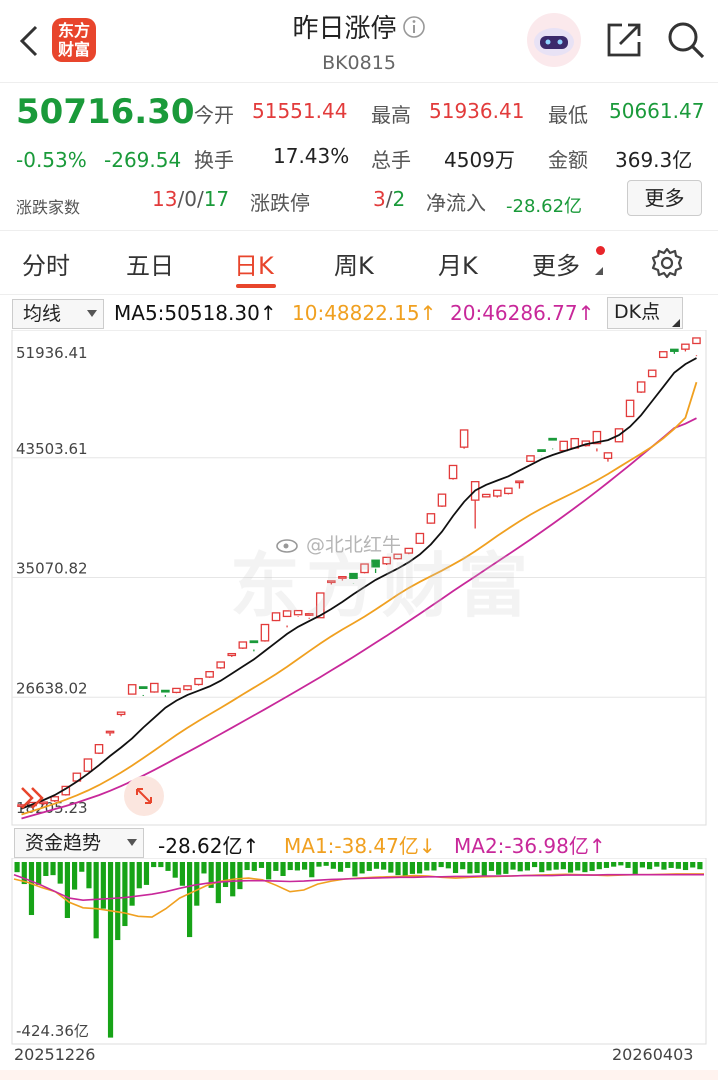  I want to click on info-icon, so click(414, 27).